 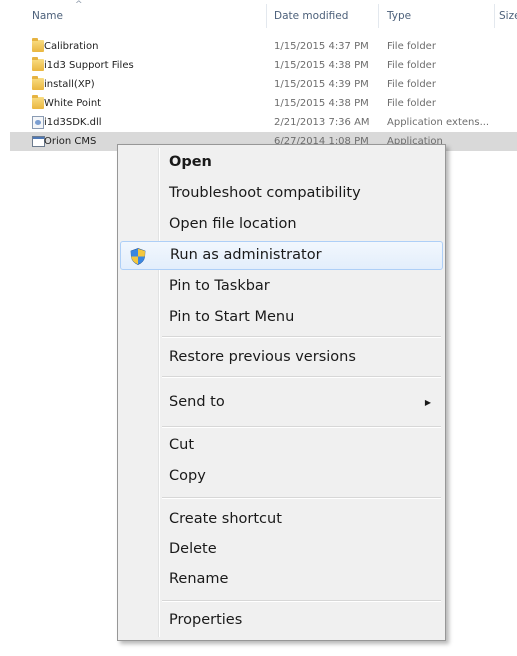 I want to click on menu-item-label: Restore previous versions, so click(x=262, y=357).